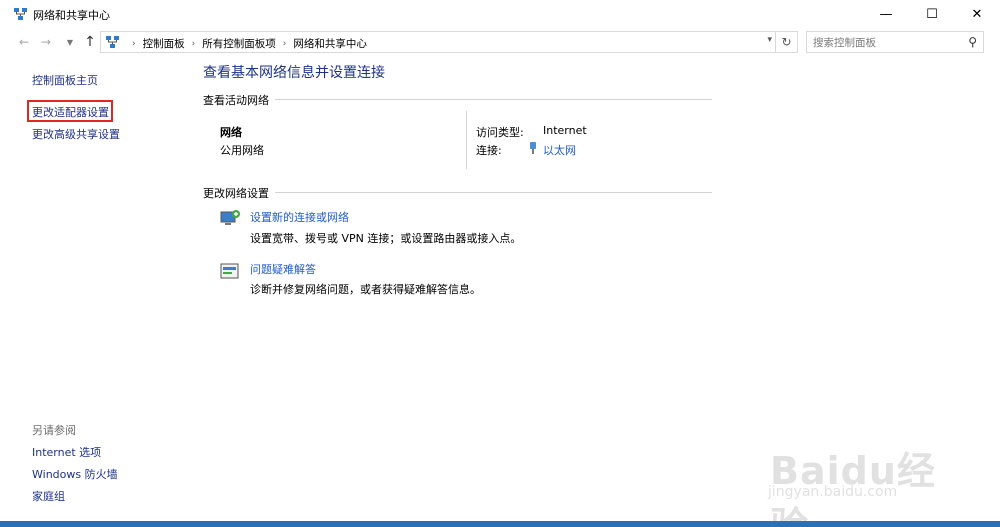  Describe the element at coordinates (769, 40) in the screenshot. I see `chevron-down-icon: ▾` at that location.